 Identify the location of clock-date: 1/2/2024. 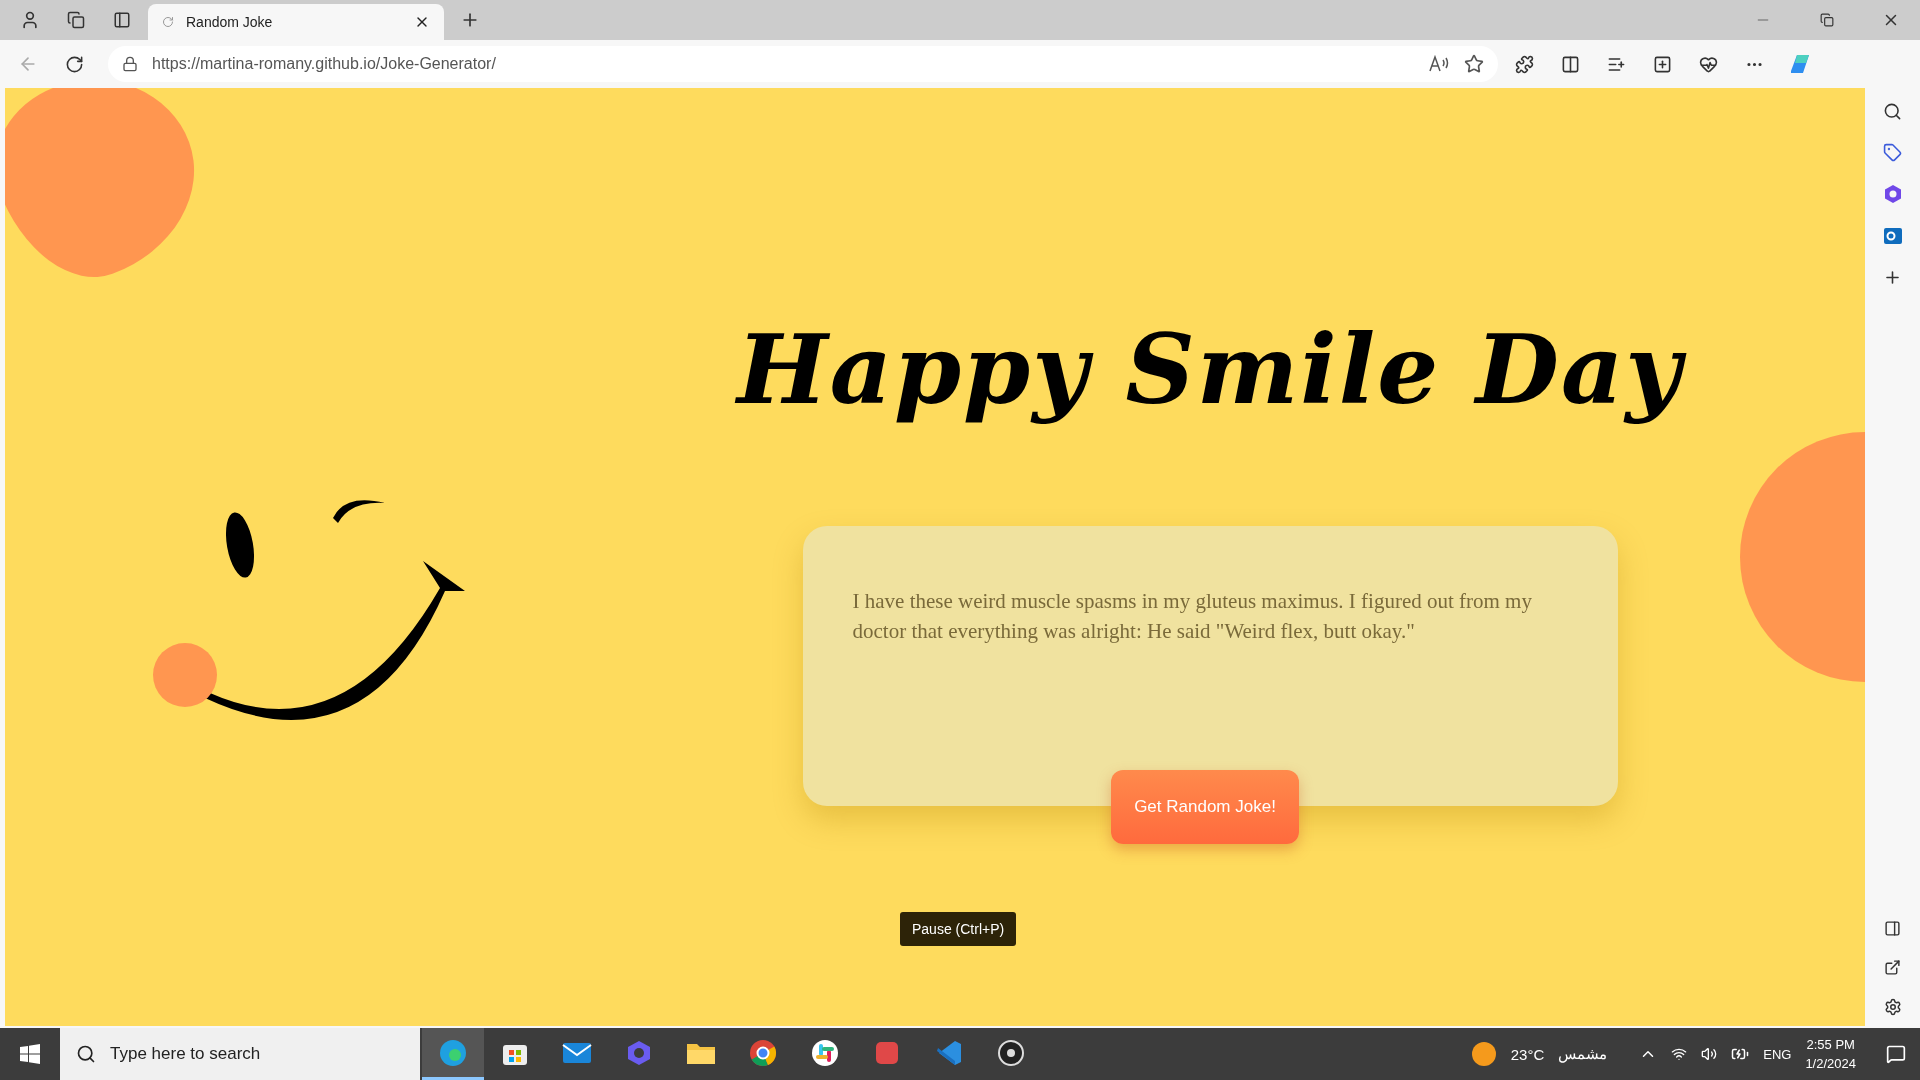
(1830, 1064).